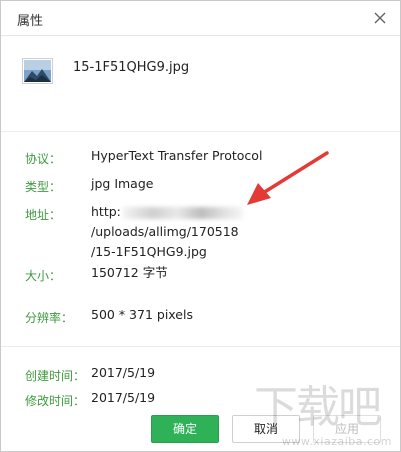 Image resolution: width=401 pixels, height=452 pixels. Describe the element at coordinates (43, 215) in the screenshot. I see `address-label: 地址：` at that location.